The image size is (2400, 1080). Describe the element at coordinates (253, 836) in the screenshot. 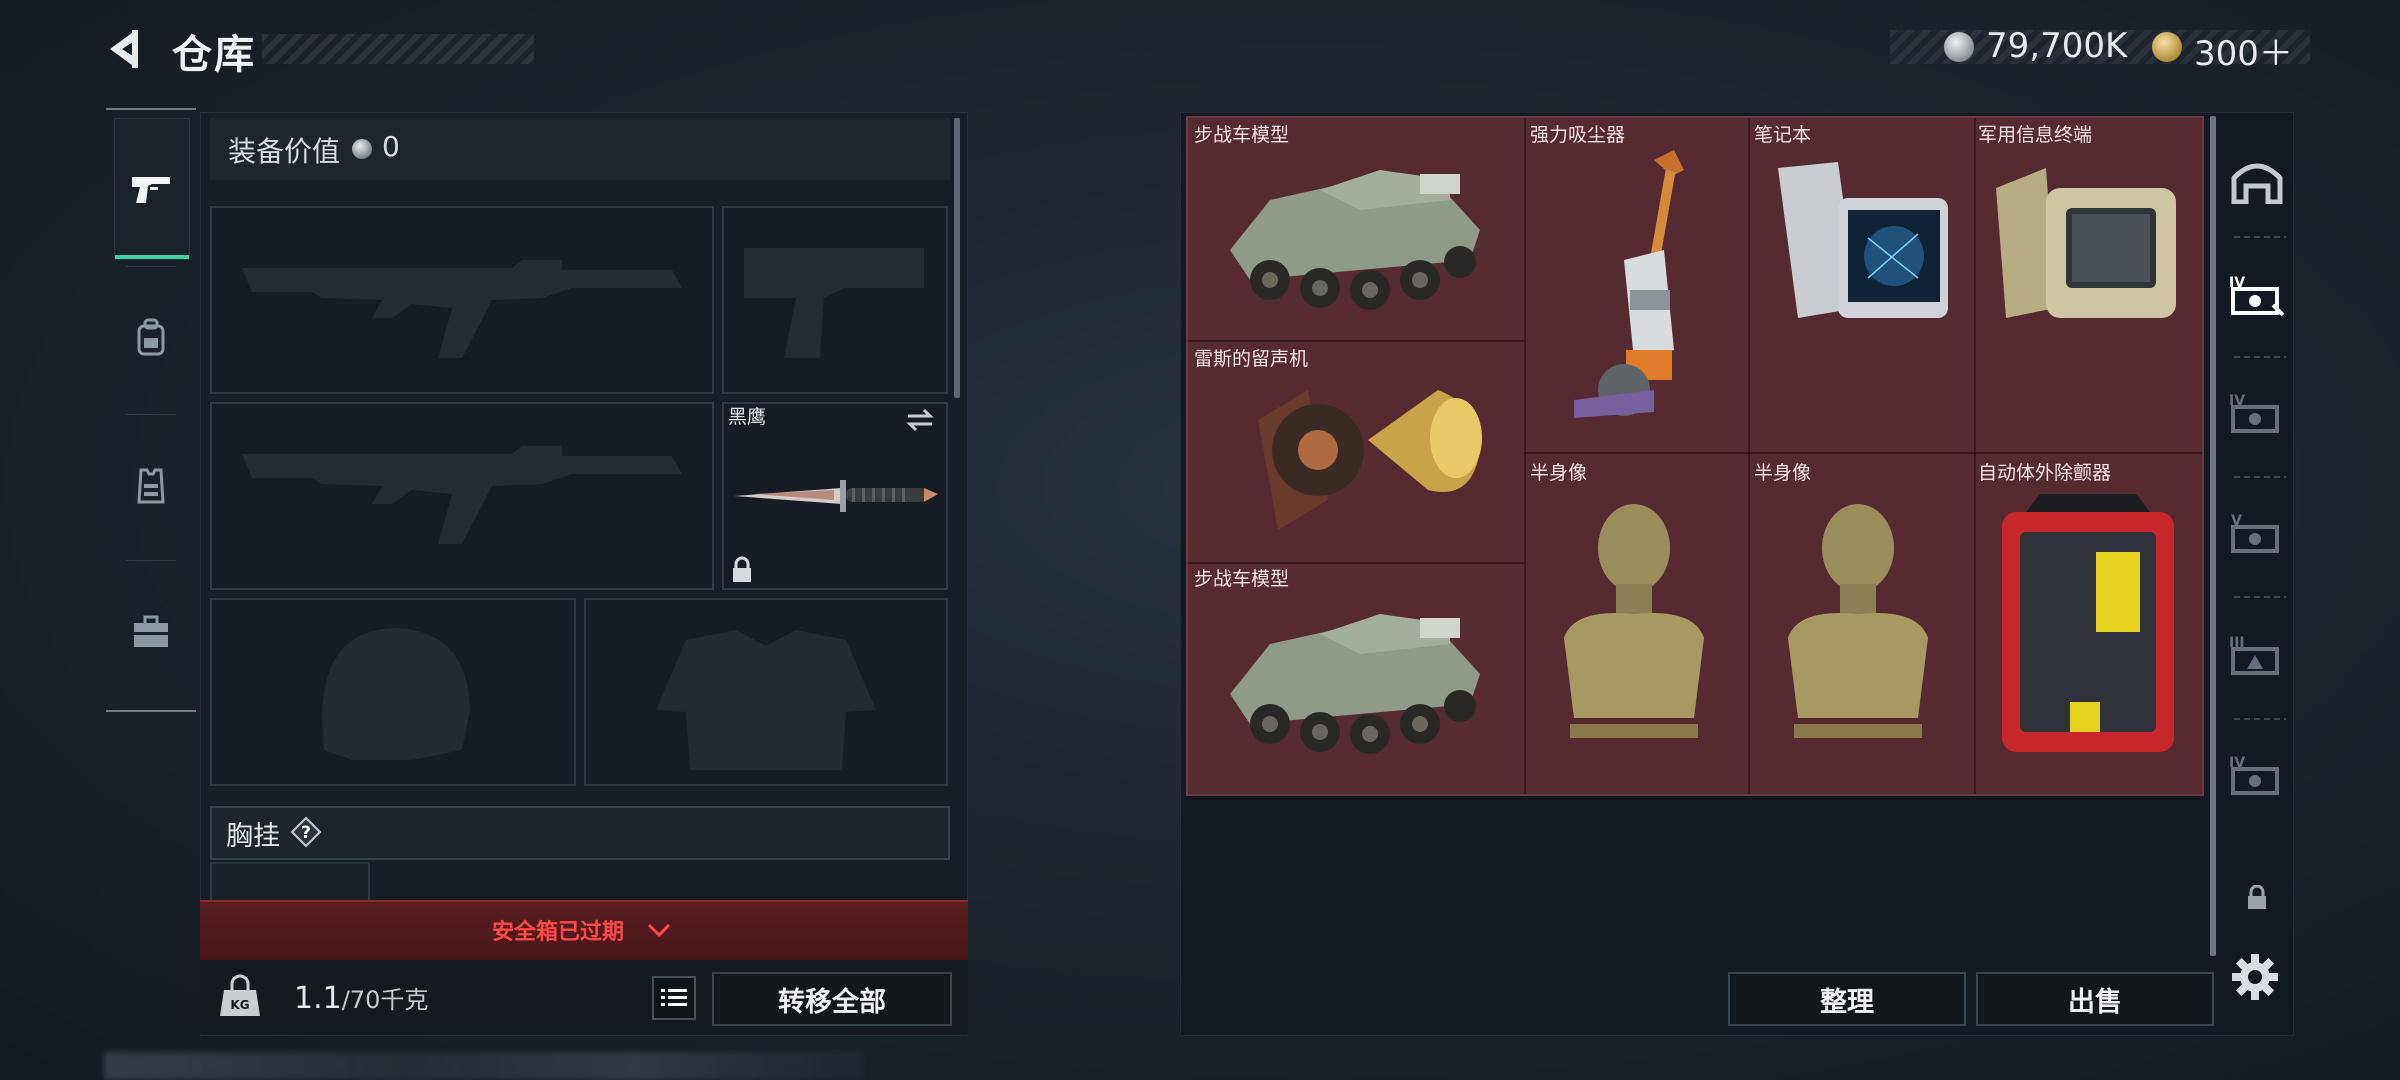

I see `chest-rig-label: 胸挂` at that location.